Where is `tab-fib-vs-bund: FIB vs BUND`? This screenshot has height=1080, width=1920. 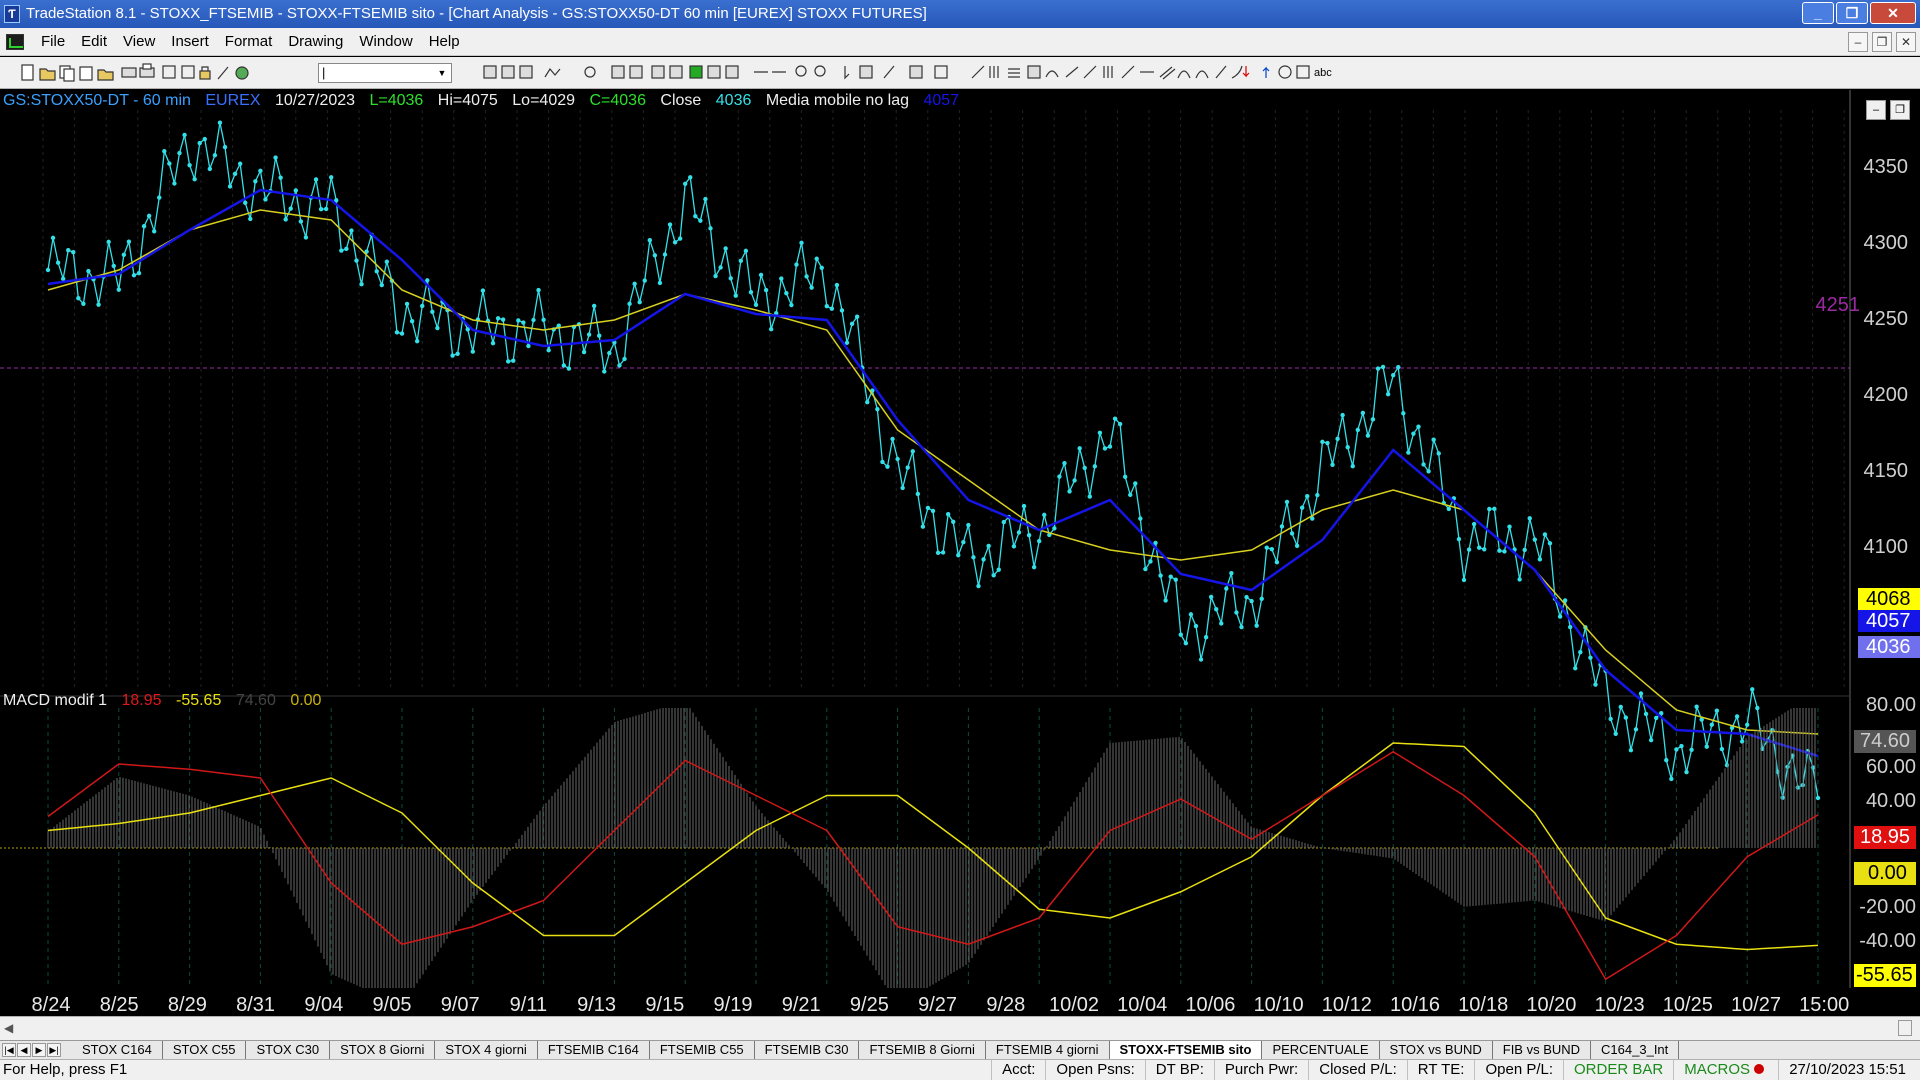
tab-fib-vs-bund: FIB vs BUND is located at coordinates (1542, 1050).